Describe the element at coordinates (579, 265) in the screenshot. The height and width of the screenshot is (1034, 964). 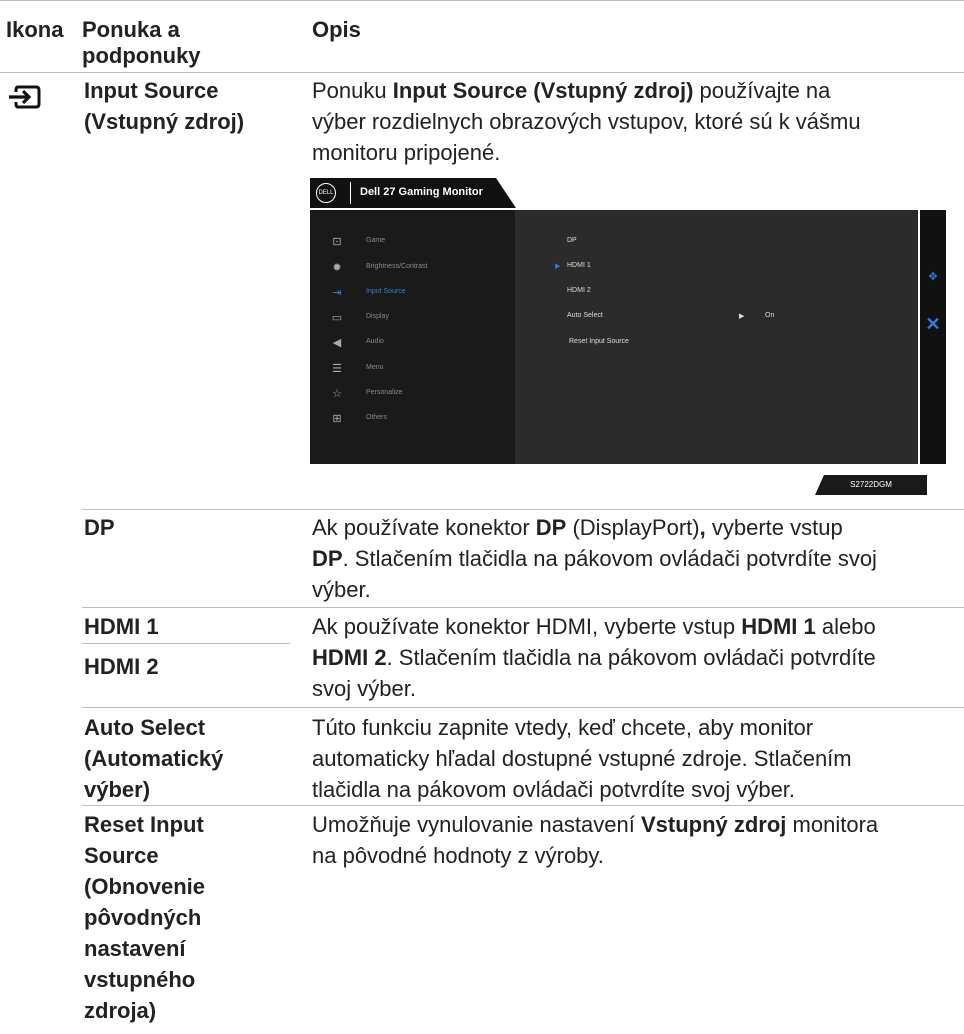
I see `osd-sub-hdmi1: HDMI 1` at that location.